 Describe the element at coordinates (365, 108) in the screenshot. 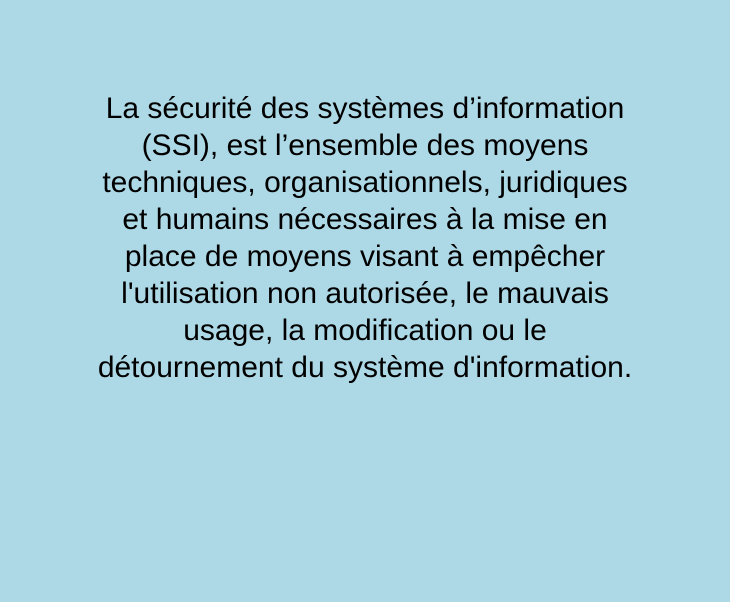

I see `definition-line-1: La sécurité des systèmes d’information` at that location.